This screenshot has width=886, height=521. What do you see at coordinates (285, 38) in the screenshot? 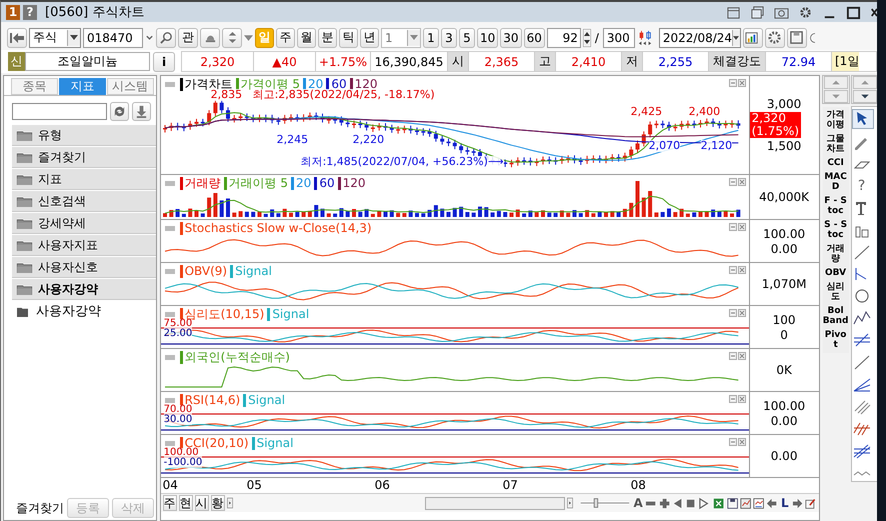
I see `period-tab: 주` at bounding box center [285, 38].